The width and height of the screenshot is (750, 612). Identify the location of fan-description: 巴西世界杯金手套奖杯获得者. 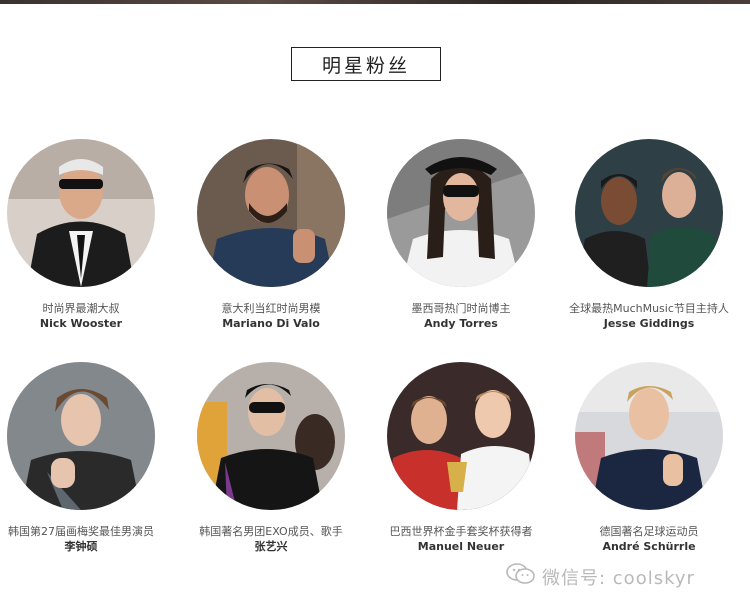
(461, 531).